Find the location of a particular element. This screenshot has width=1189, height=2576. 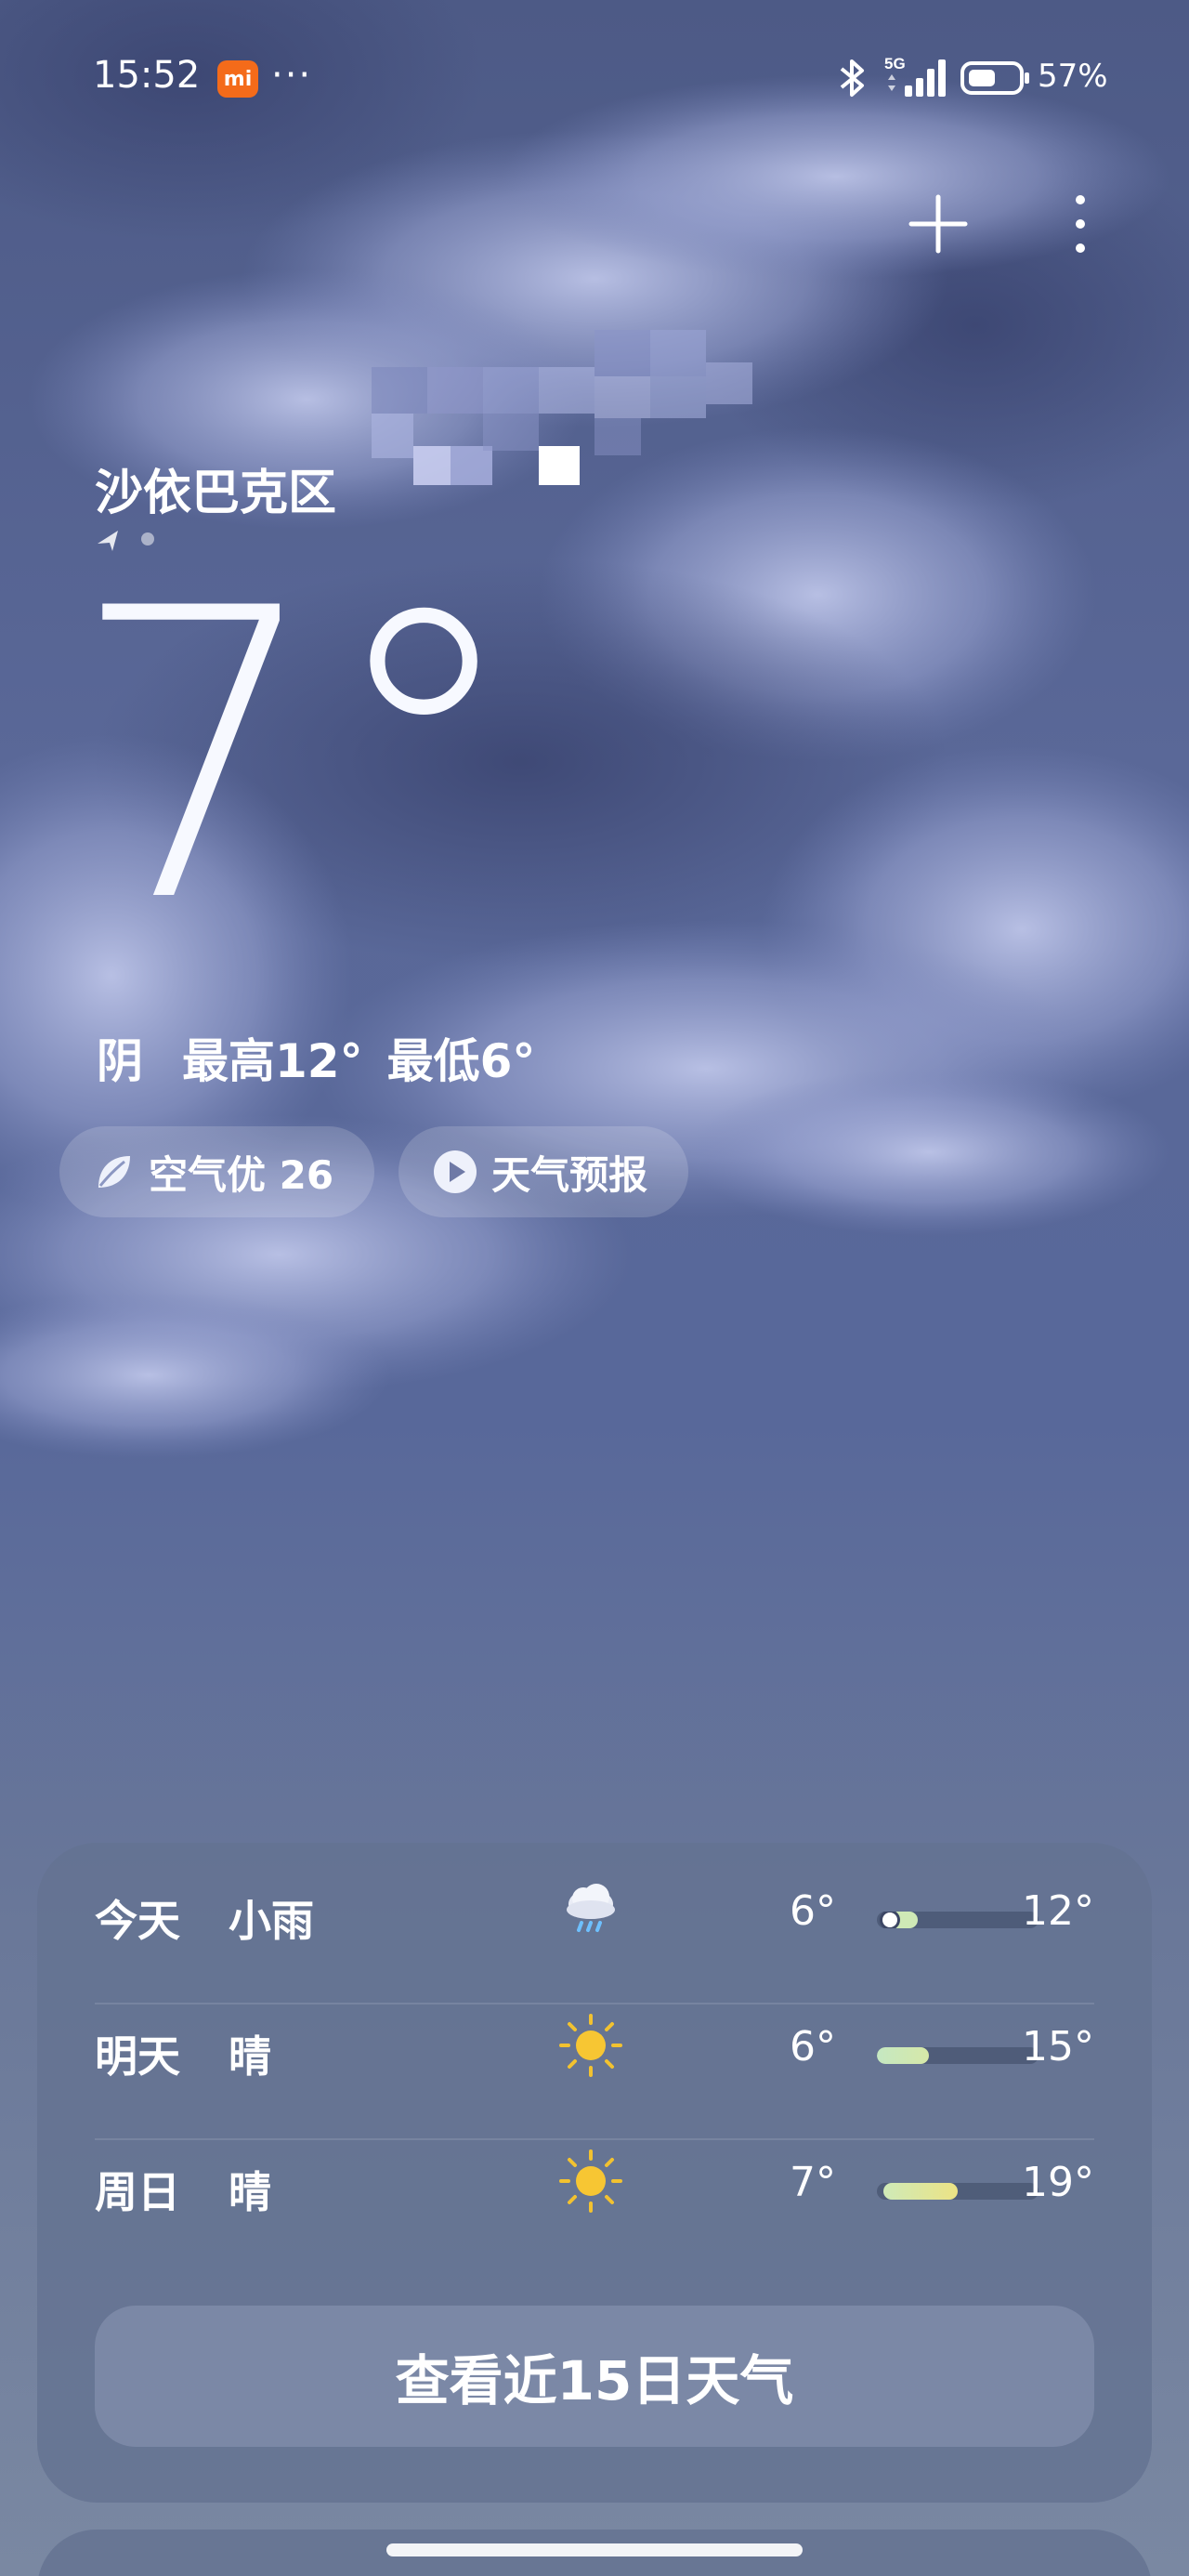

battery-icon is located at coordinates (995, 78).